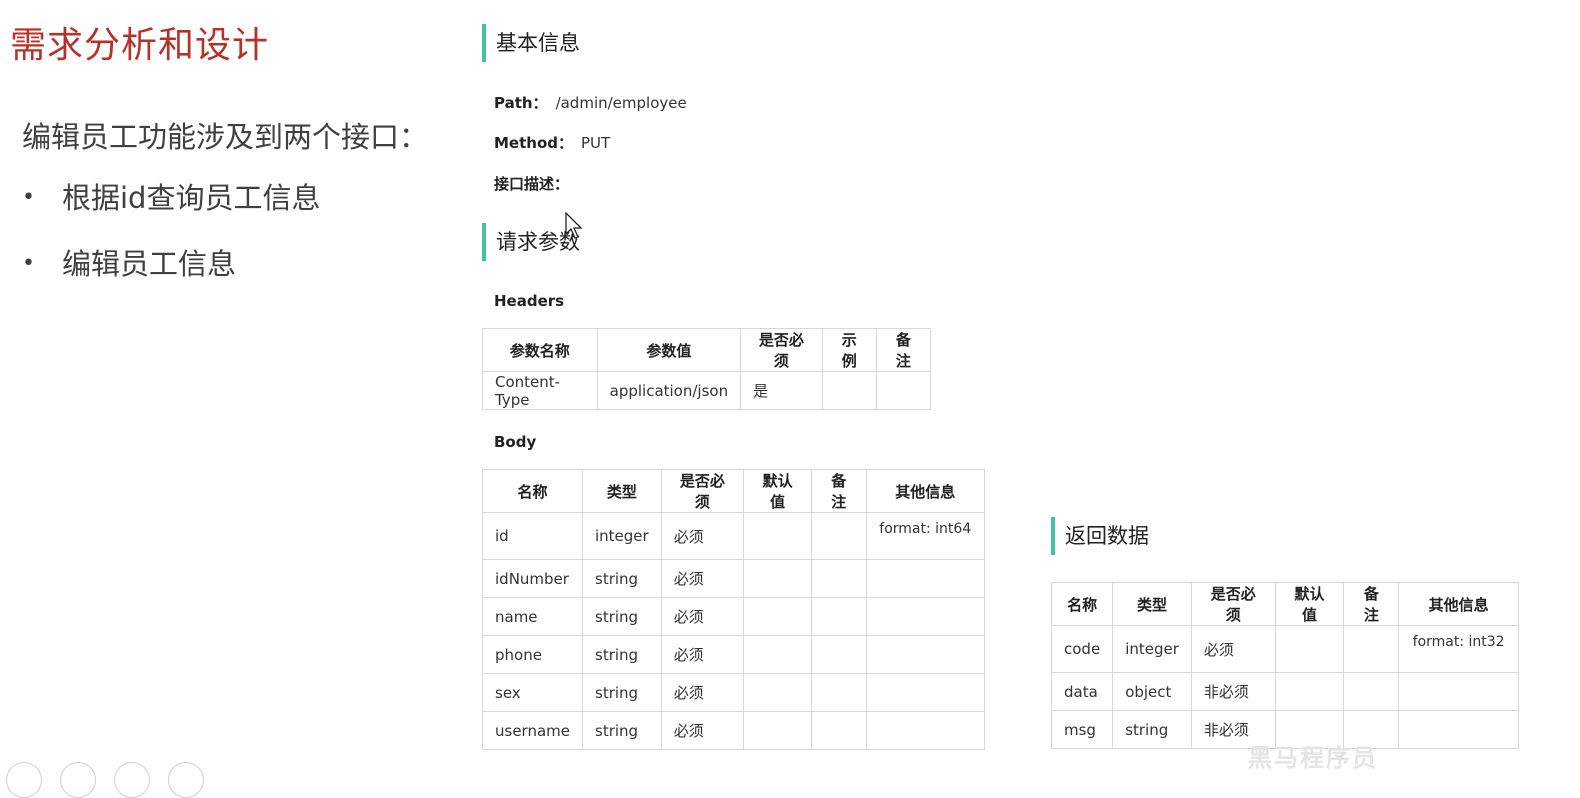 Image resolution: width=1580 pixels, height=798 pixels. What do you see at coordinates (734, 616) in the screenshot?
I see `table-row: name string 必须` at bounding box center [734, 616].